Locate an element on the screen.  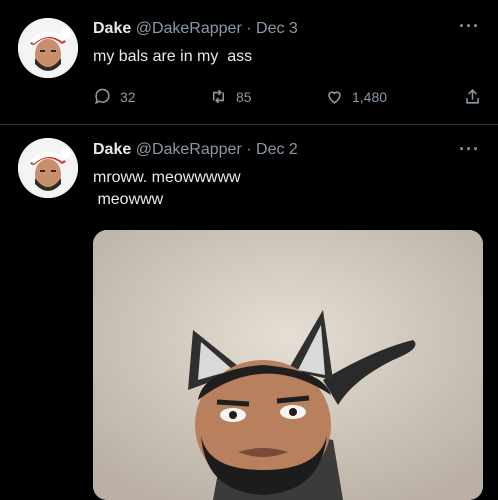
share-button is located at coordinates (472, 96).